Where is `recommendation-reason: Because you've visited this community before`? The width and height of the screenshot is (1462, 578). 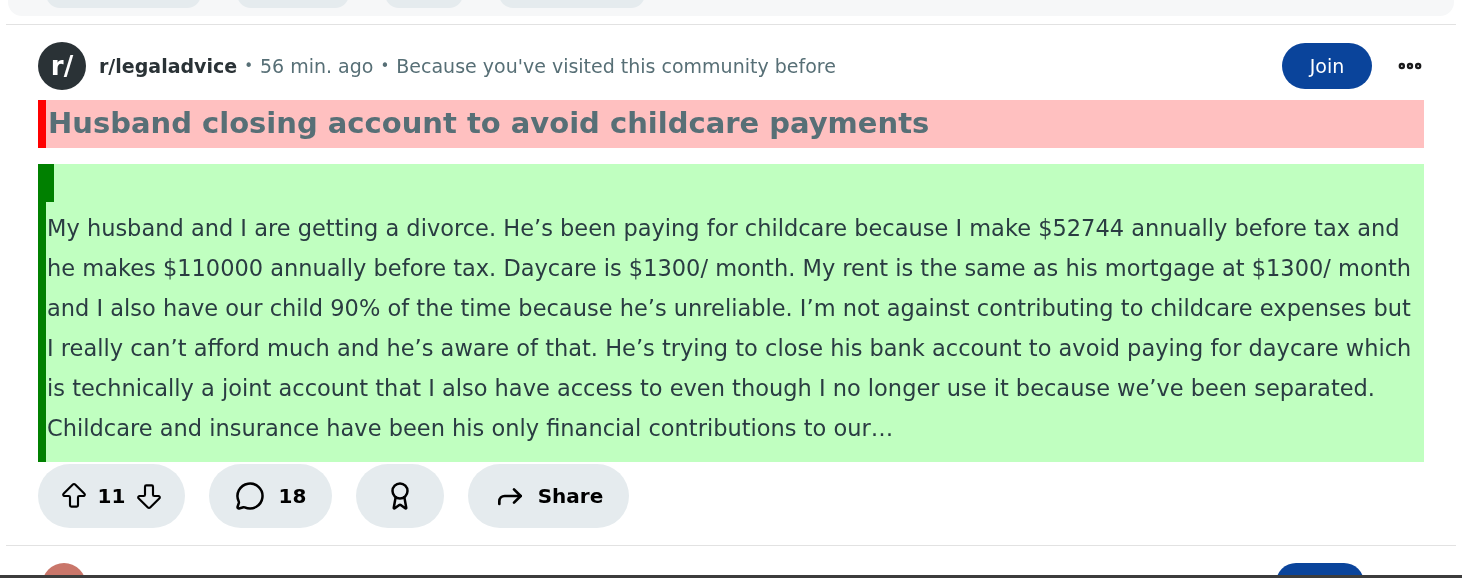
recommendation-reason: Because you've visited this community before is located at coordinates (616, 66).